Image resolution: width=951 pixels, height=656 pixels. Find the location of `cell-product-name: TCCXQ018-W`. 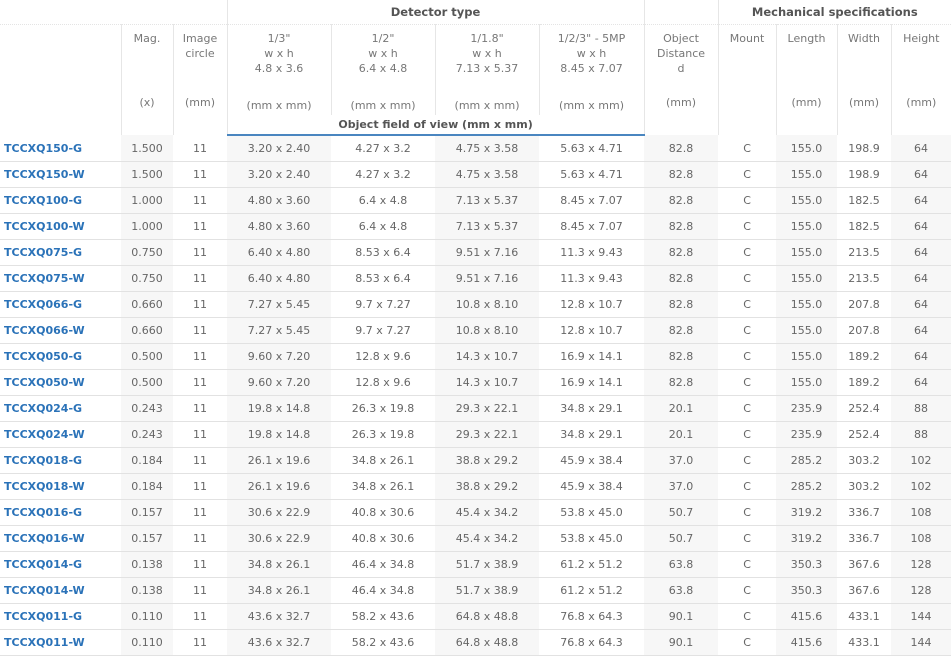

cell-product-name: TCCXQ018-W is located at coordinates (60, 486).